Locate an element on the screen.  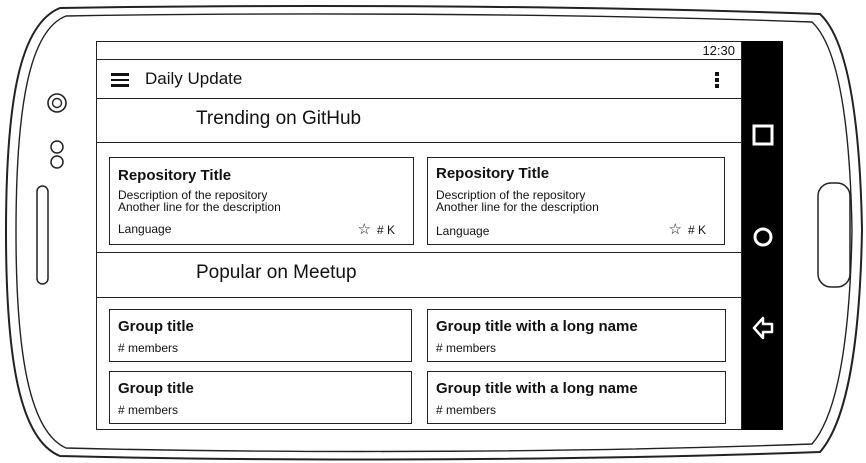
hardware-home-button is located at coordinates (834, 235).